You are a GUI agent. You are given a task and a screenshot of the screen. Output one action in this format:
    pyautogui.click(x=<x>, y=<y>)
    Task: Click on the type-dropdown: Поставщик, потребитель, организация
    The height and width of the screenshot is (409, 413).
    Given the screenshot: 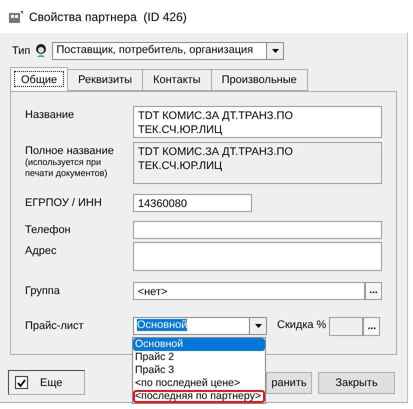 What is the action you would take?
    pyautogui.click(x=168, y=51)
    